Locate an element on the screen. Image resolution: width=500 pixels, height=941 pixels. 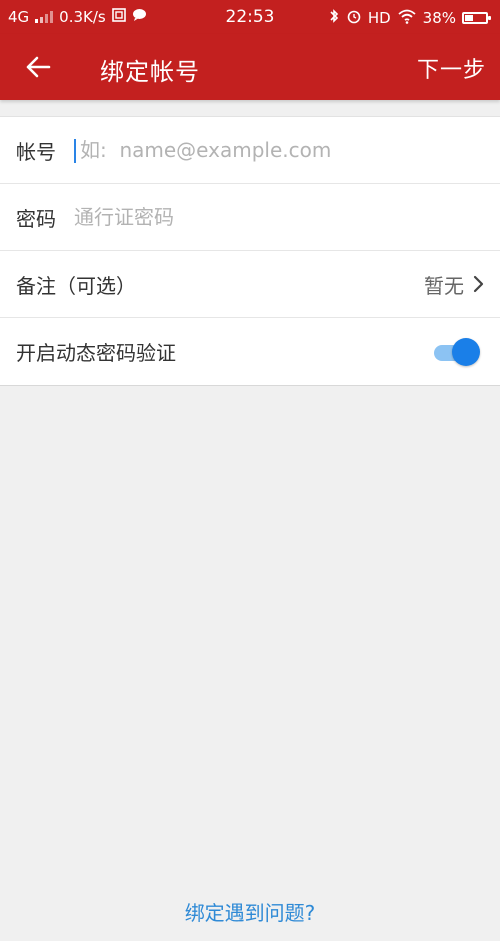
arrow-left-icon is located at coordinates (38, 67).